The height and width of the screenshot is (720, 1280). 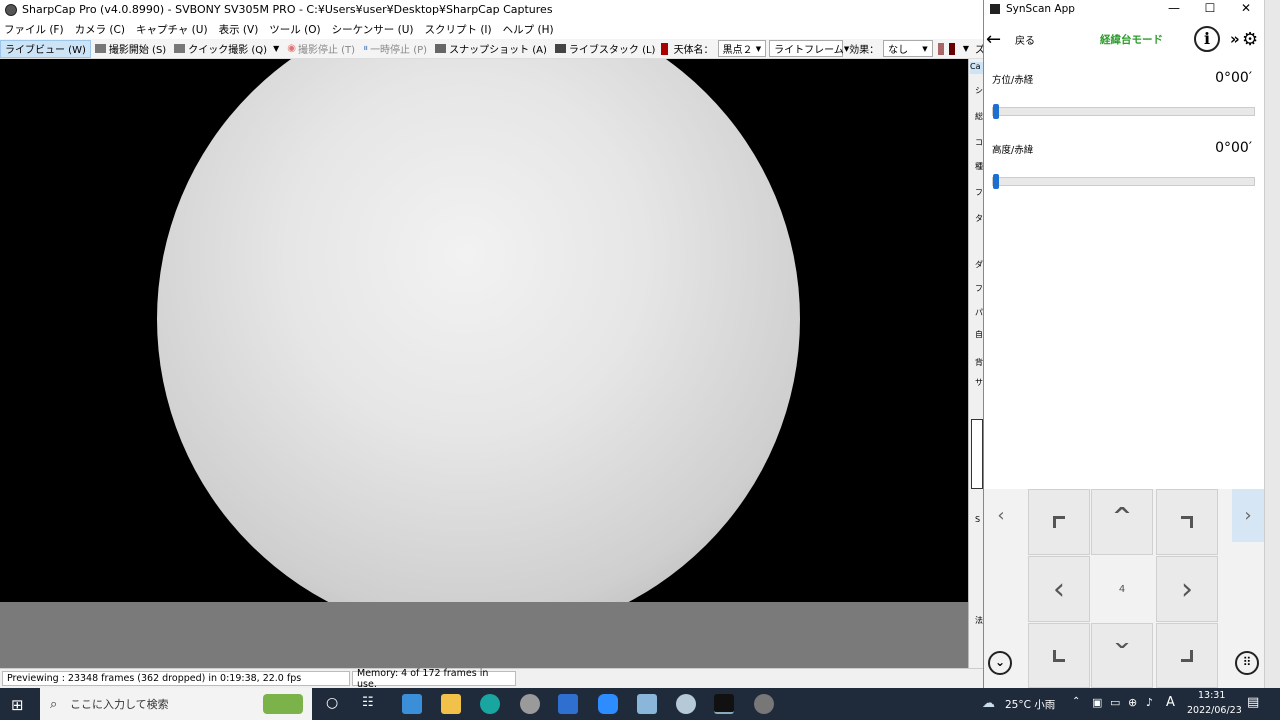 What do you see at coordinates (979, 312) in the screenshot?
I see `panel-char: パ` at bounding box center [979, 312].